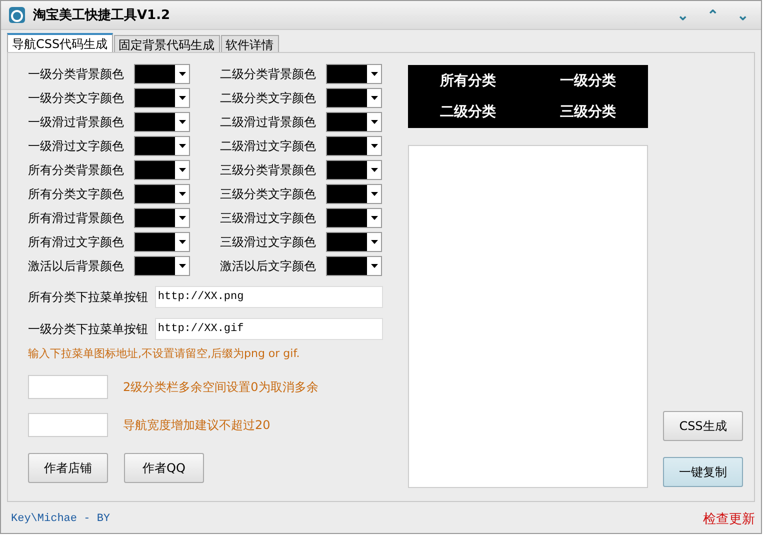 This screenshot has width=768, height=539. I want to click on action-button: 一键复制, so click(703, 472).